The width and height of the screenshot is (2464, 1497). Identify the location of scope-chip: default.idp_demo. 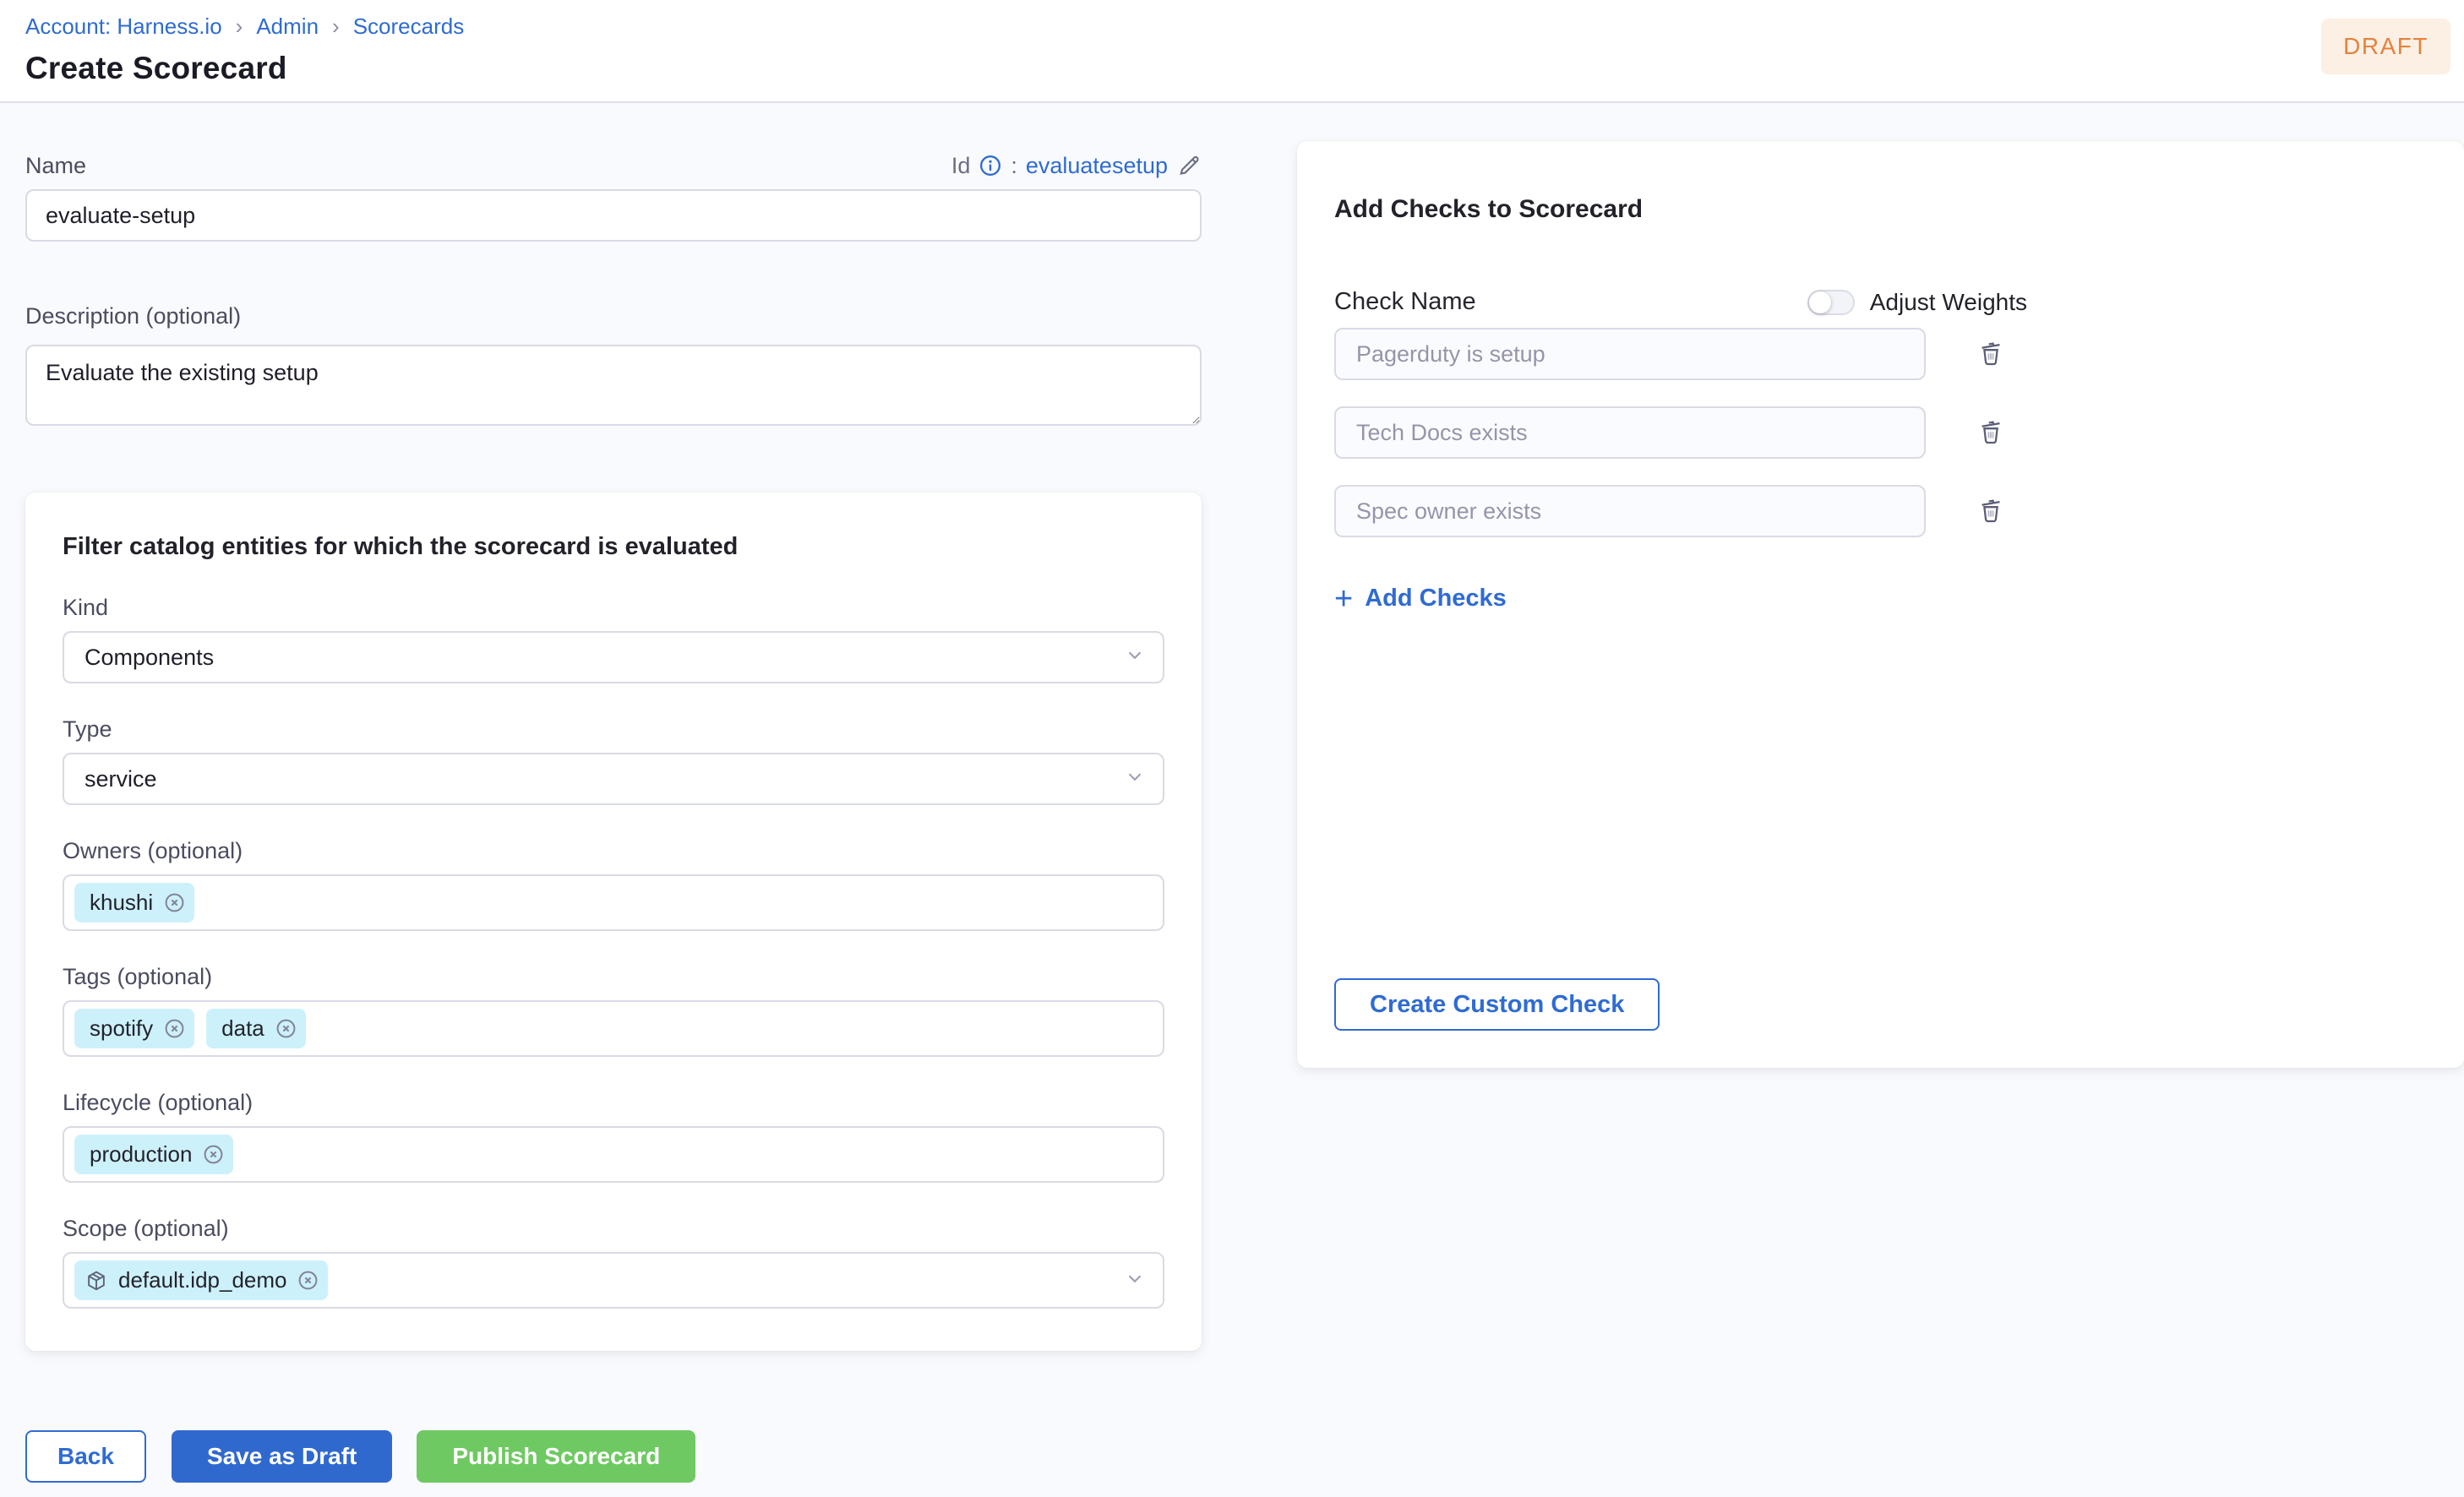
(202, 1280).